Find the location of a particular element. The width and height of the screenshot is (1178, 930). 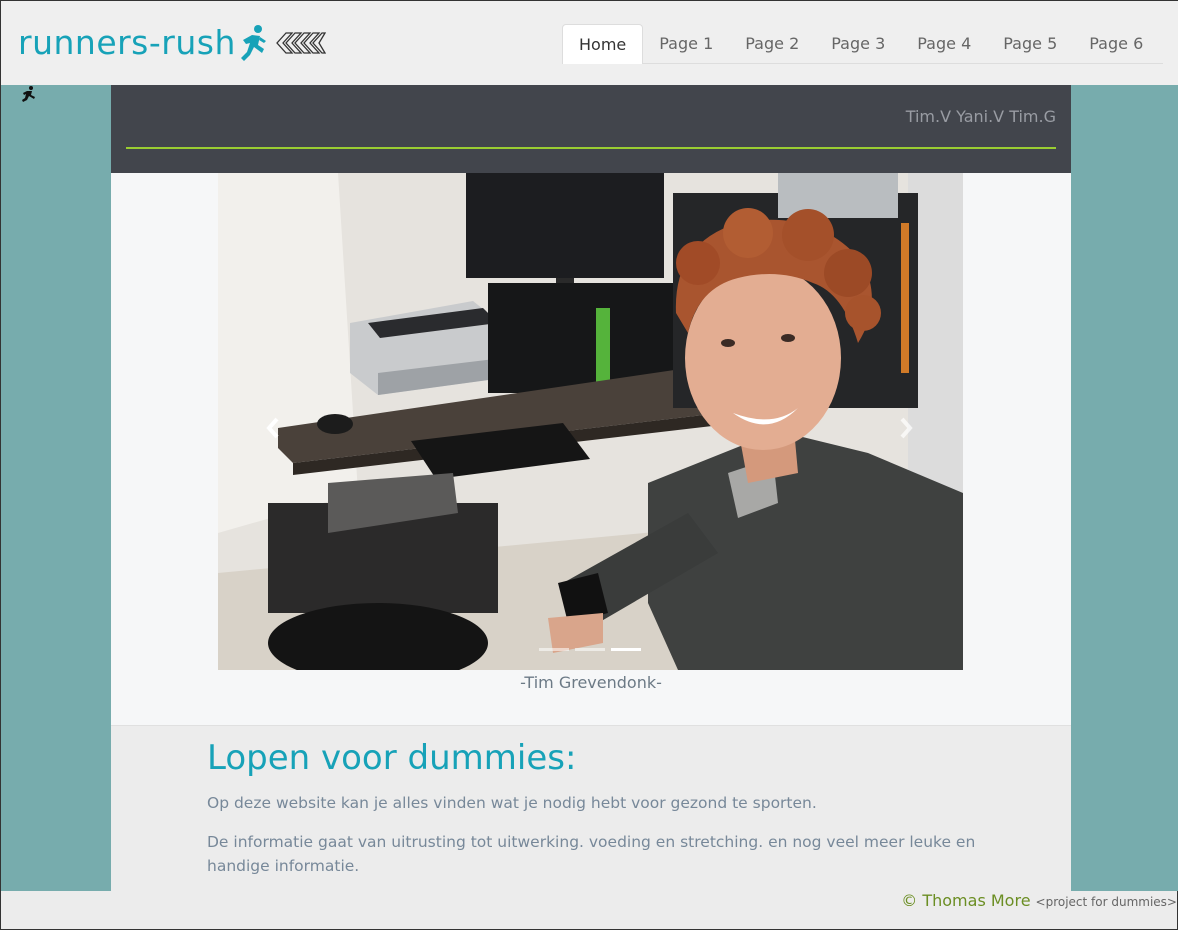

photo-caption: -Tim Grevendonk- is located at coordinates (591, 682).